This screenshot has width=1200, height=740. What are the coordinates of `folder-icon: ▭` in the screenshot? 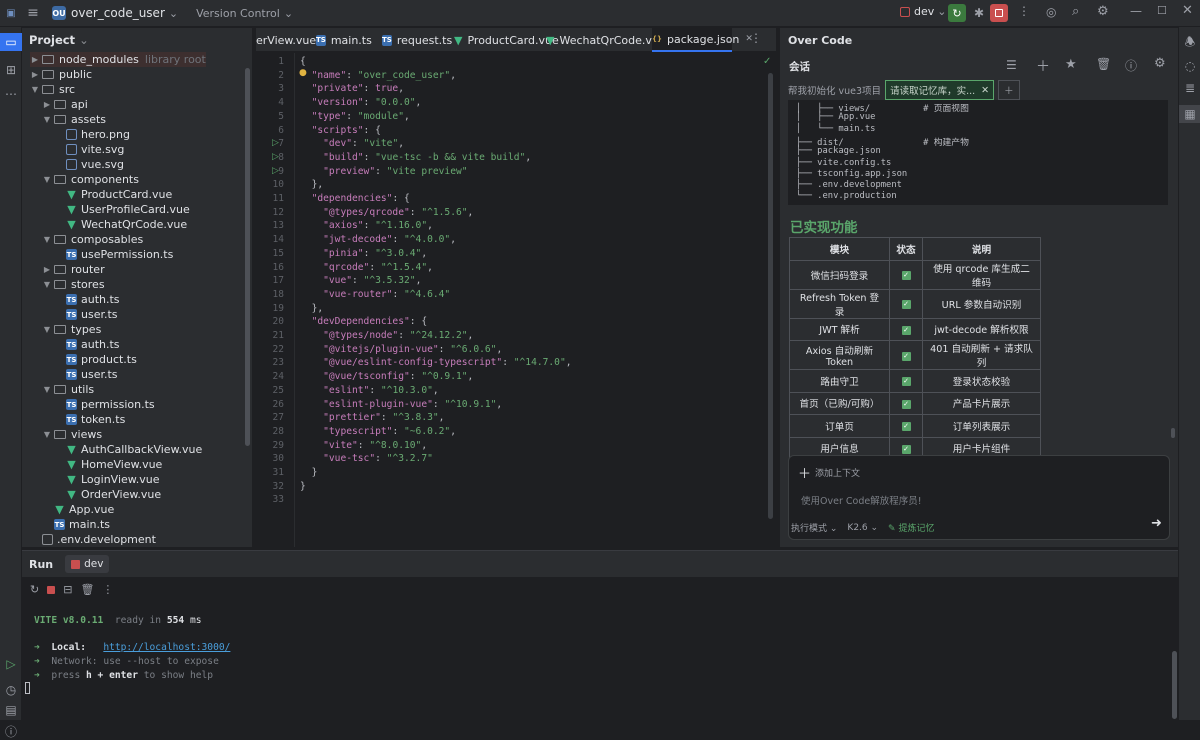 It's located at (11, 42).